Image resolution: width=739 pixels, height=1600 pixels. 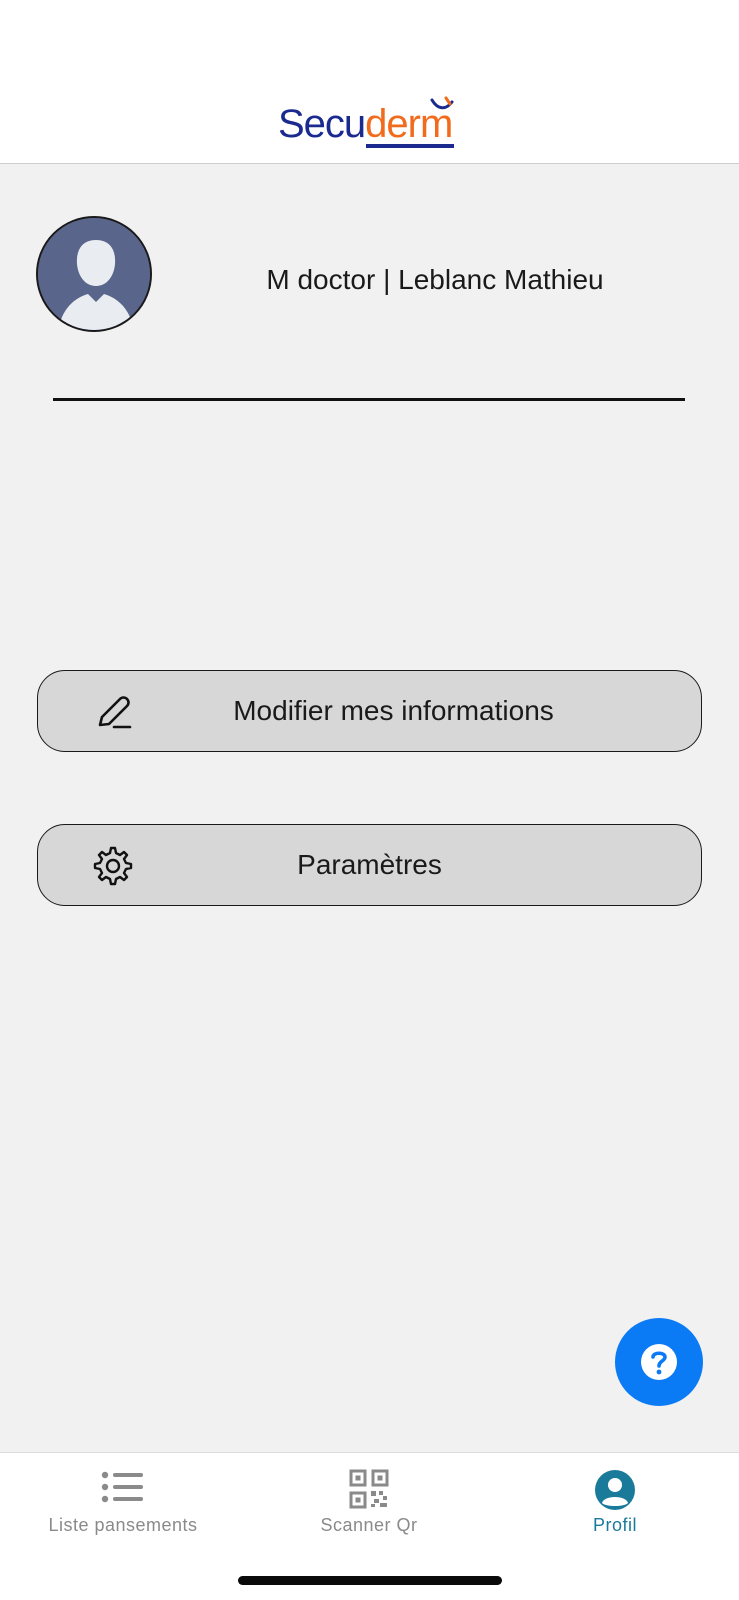 I want to click on secuderm-logo: Secuderm, so click(x=365, y=124).